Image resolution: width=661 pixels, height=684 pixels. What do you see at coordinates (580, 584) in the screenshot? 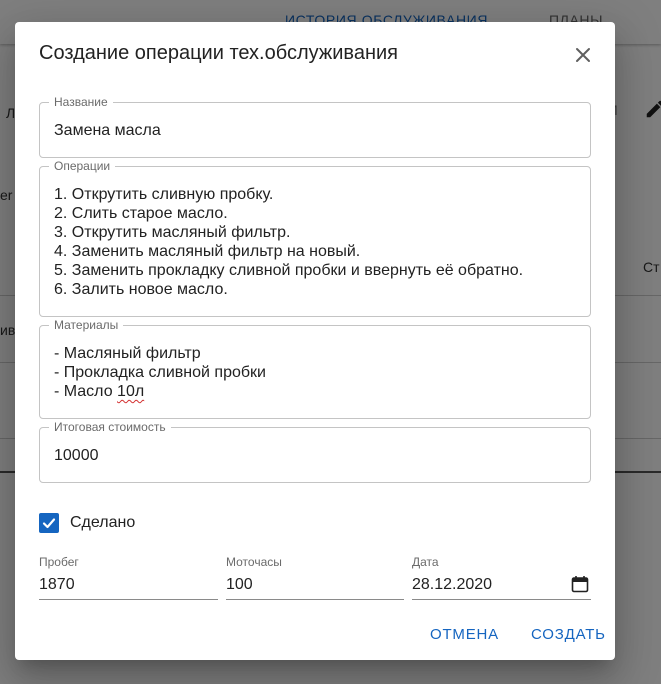
I see `calendar-icon` at bounding box center [580, 584].